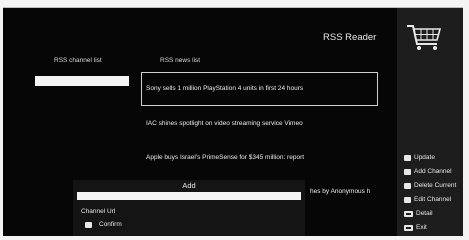 The image size is (469, 240). What do you see at coordinates (189, 196) in the screenshot?
I see `channel-url-input` at bounding box center [189, 196].